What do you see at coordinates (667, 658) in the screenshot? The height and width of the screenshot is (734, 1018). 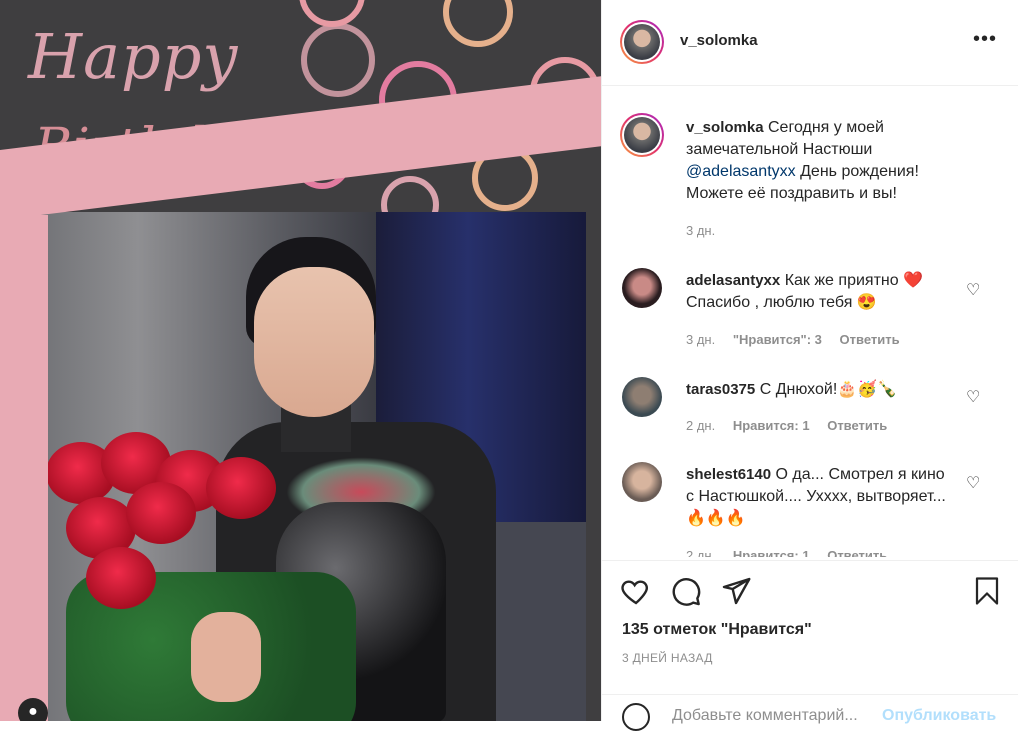 I see `post-date: 3 ДНЕЙ НАЗАД` at bounding box center [667, 658].